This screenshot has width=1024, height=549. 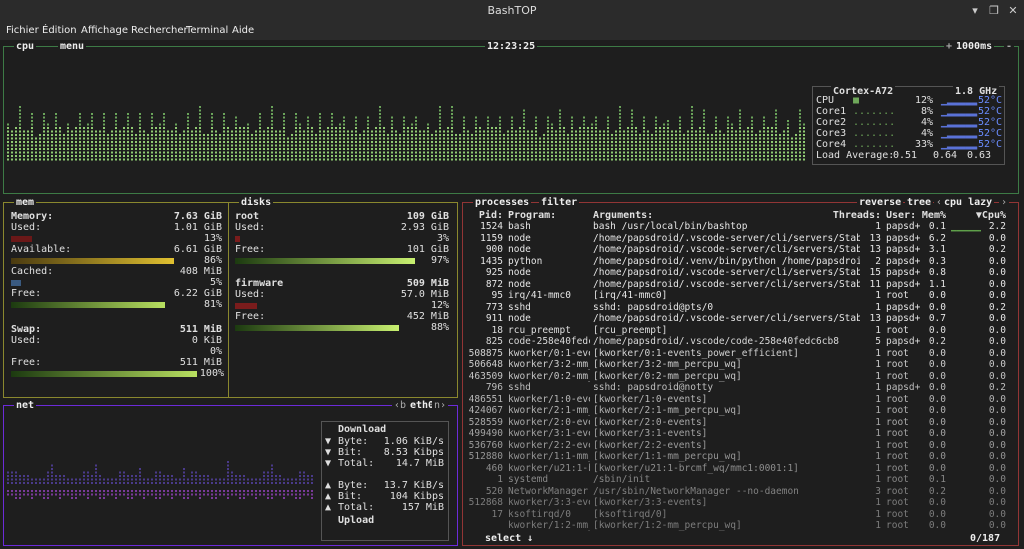 I want to click on maximize-icon: ❐, so click(x=994, y=11).